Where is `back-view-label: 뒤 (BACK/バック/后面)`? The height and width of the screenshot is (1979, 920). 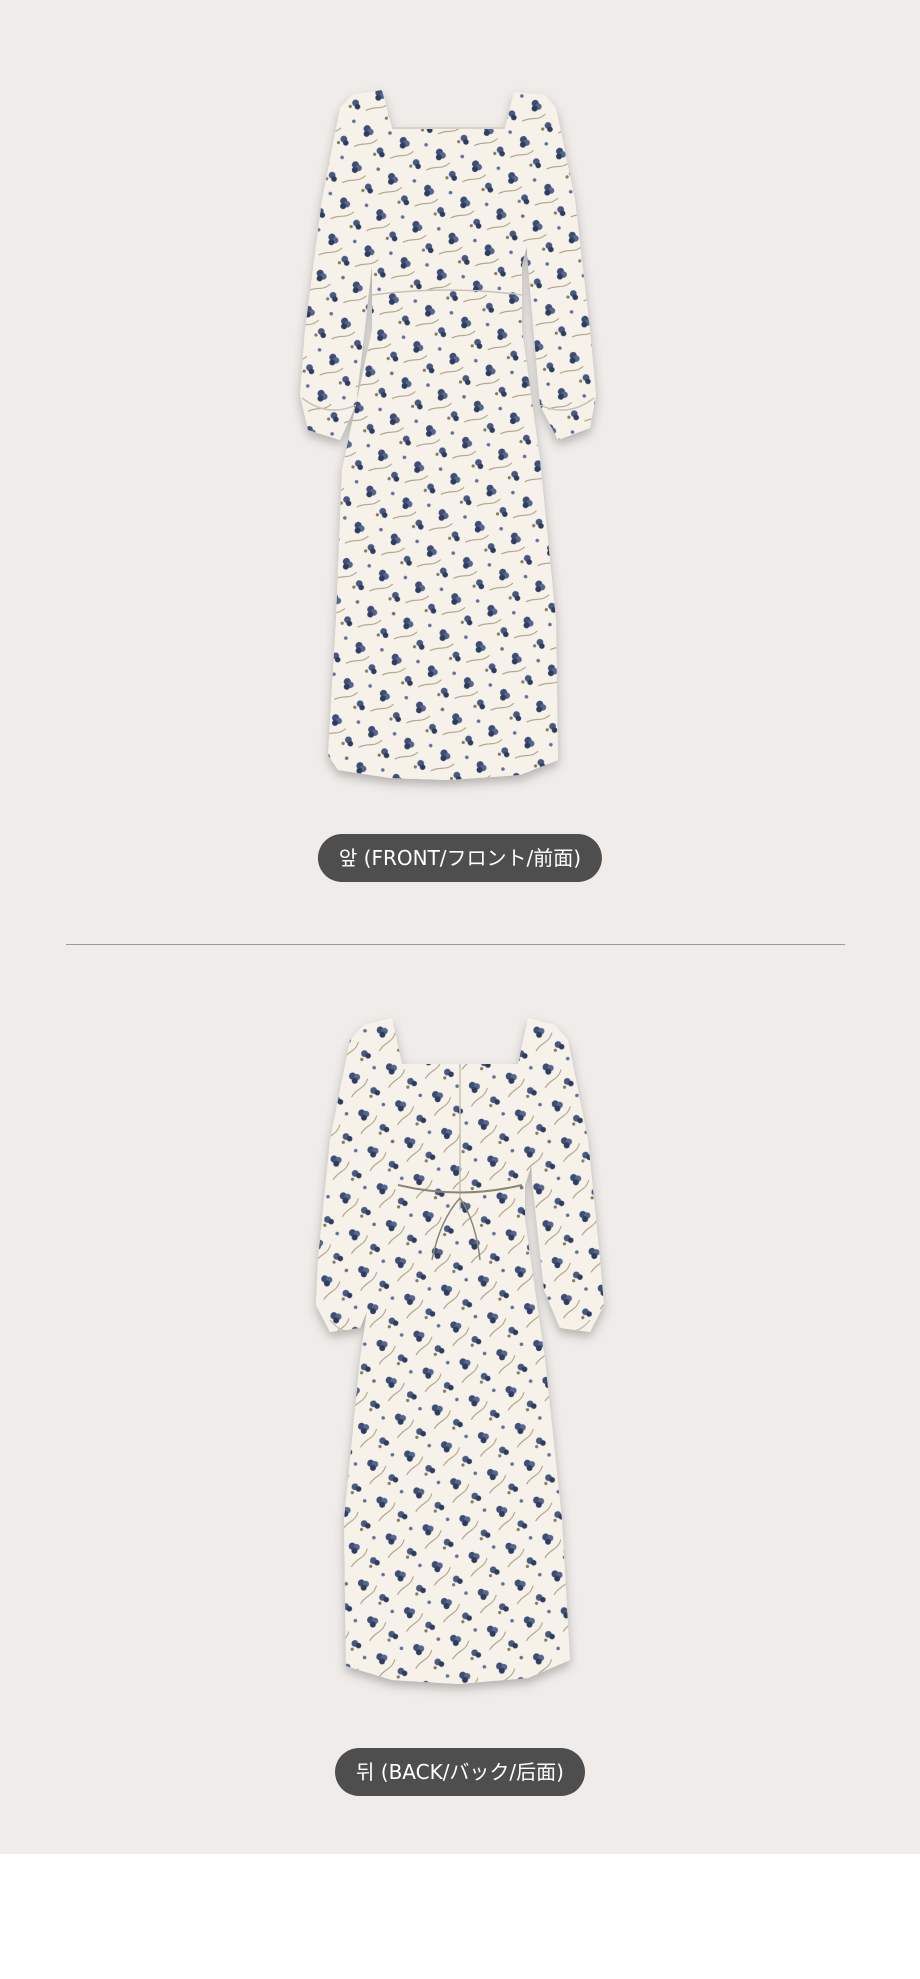 back-view-label: 뒤 (BACK/バック/后面) is located at coordinates (460, 1772).